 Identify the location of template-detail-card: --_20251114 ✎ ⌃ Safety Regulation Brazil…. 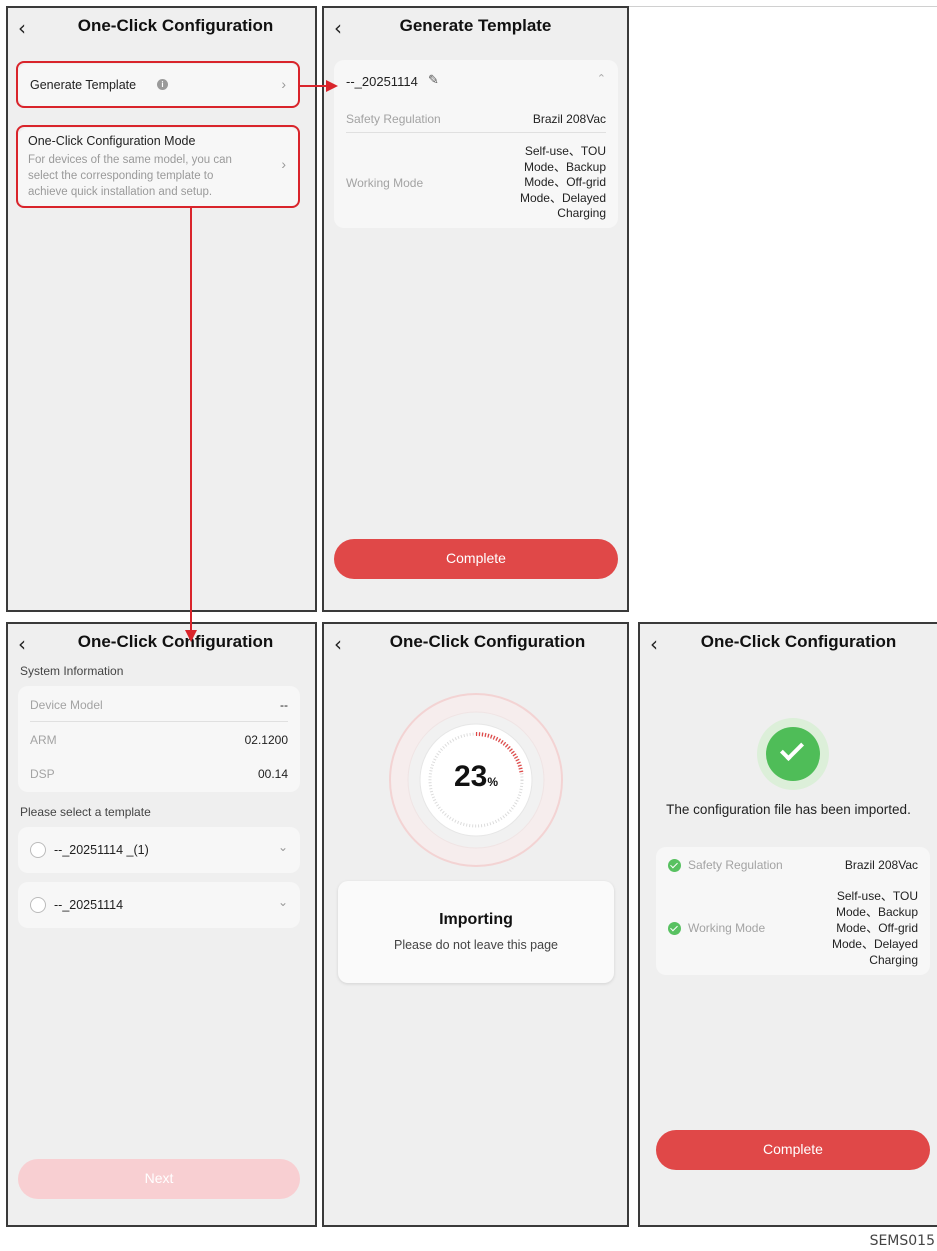
(476, 144).